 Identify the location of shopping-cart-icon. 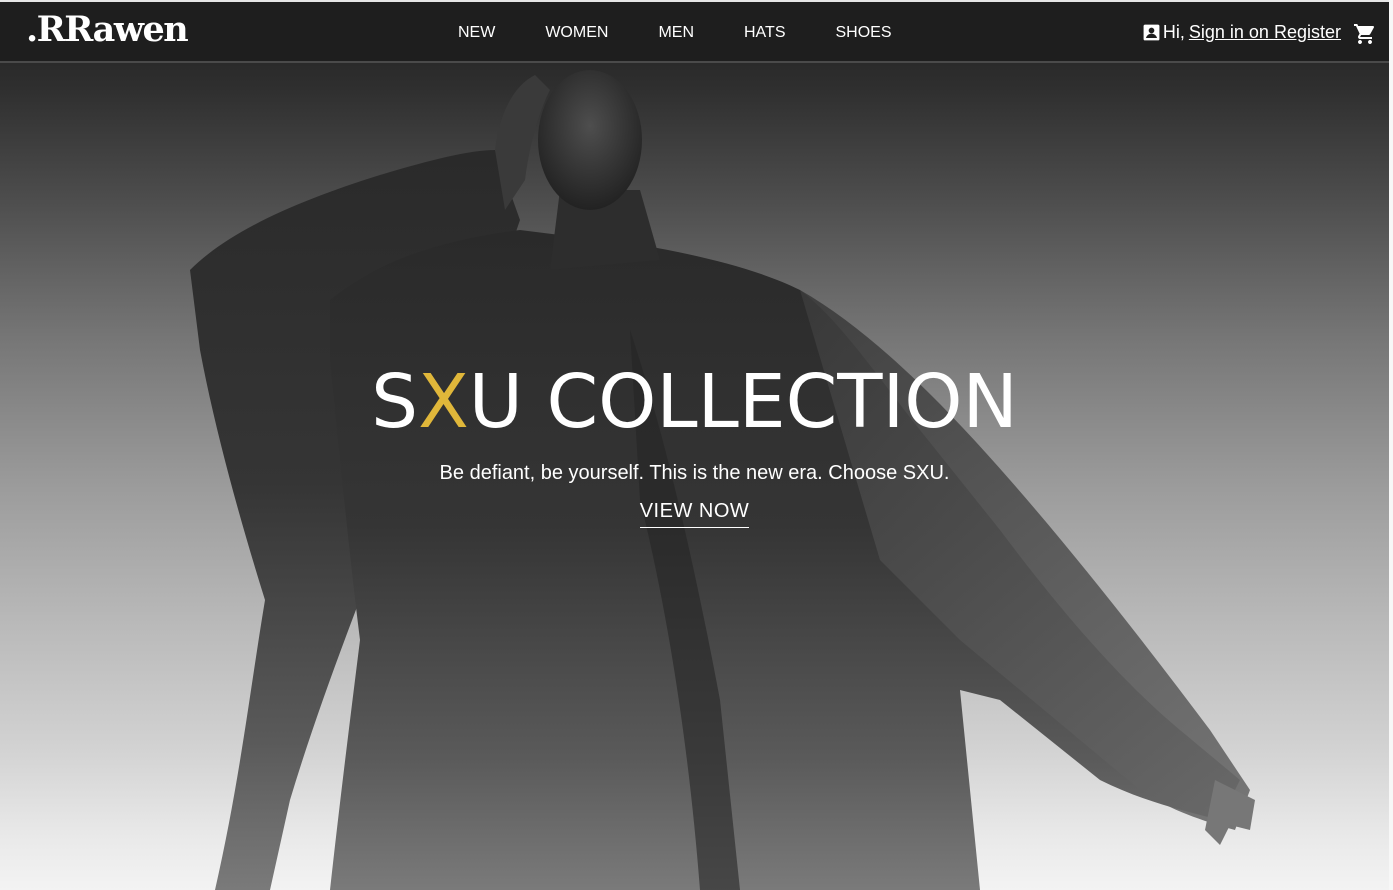
(1365, 34).